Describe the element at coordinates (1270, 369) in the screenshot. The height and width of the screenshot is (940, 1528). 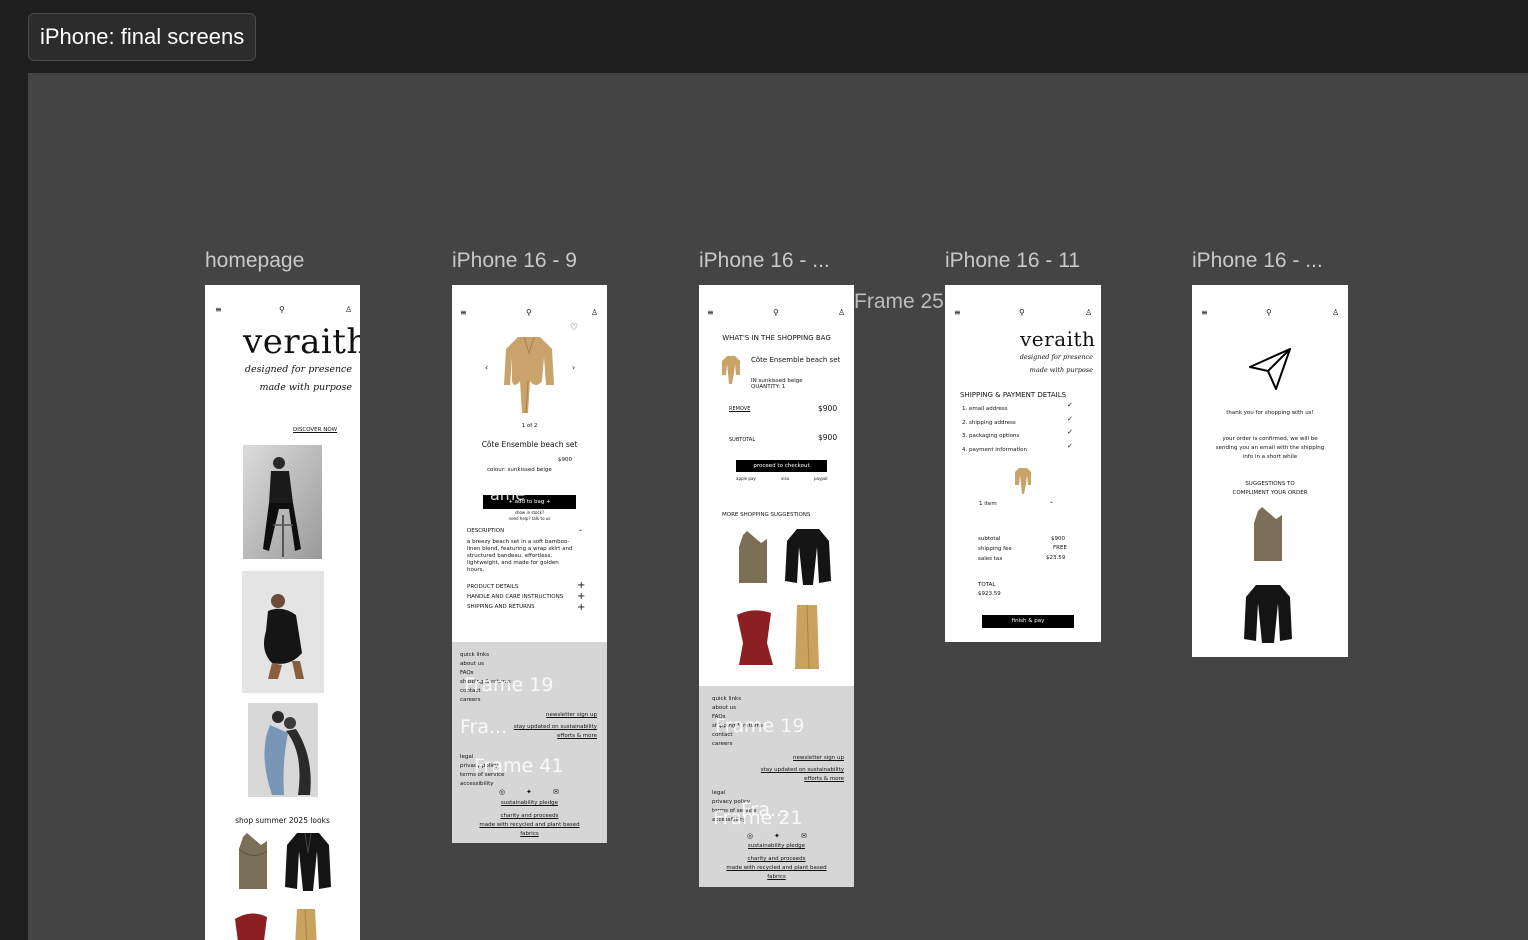
I see `send-icon` at that location.